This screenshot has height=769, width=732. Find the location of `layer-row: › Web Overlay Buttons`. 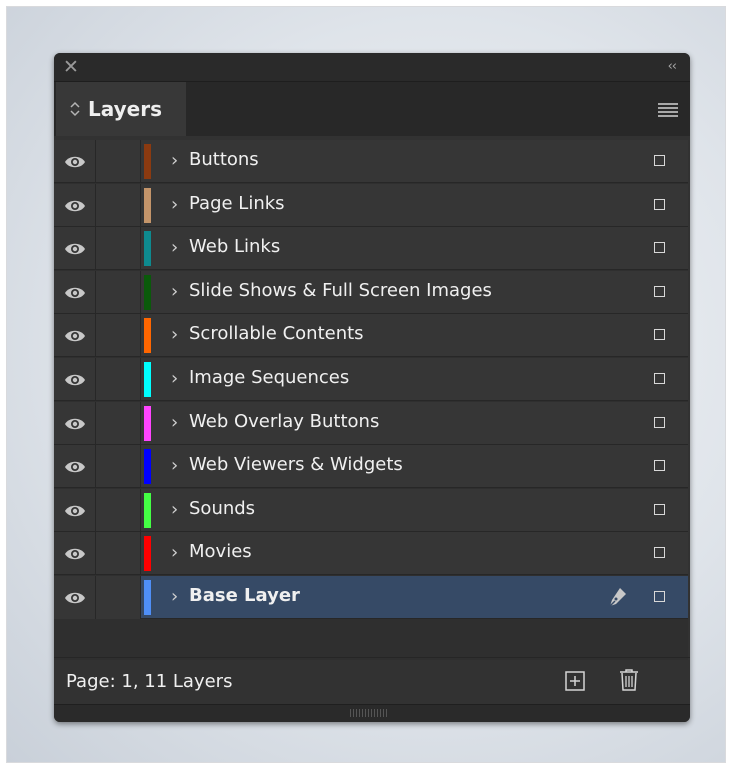

layer-row: › Web Overlay Buttons is located at coordinates (371, 423).